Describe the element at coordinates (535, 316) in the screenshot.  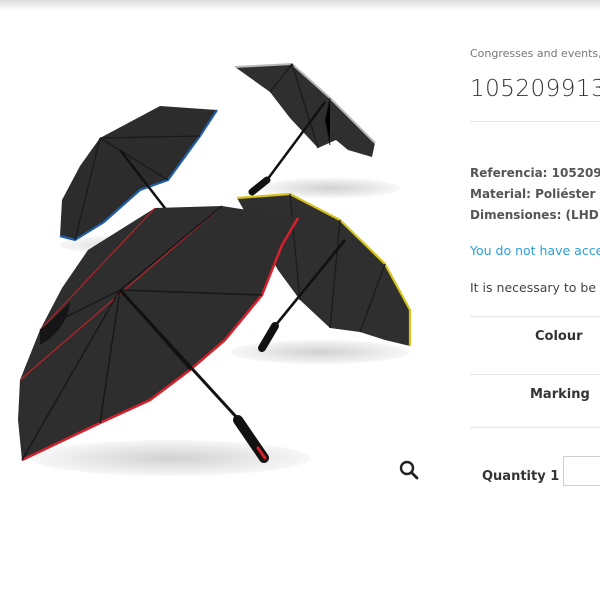
I see `options-divider-top` at that location.